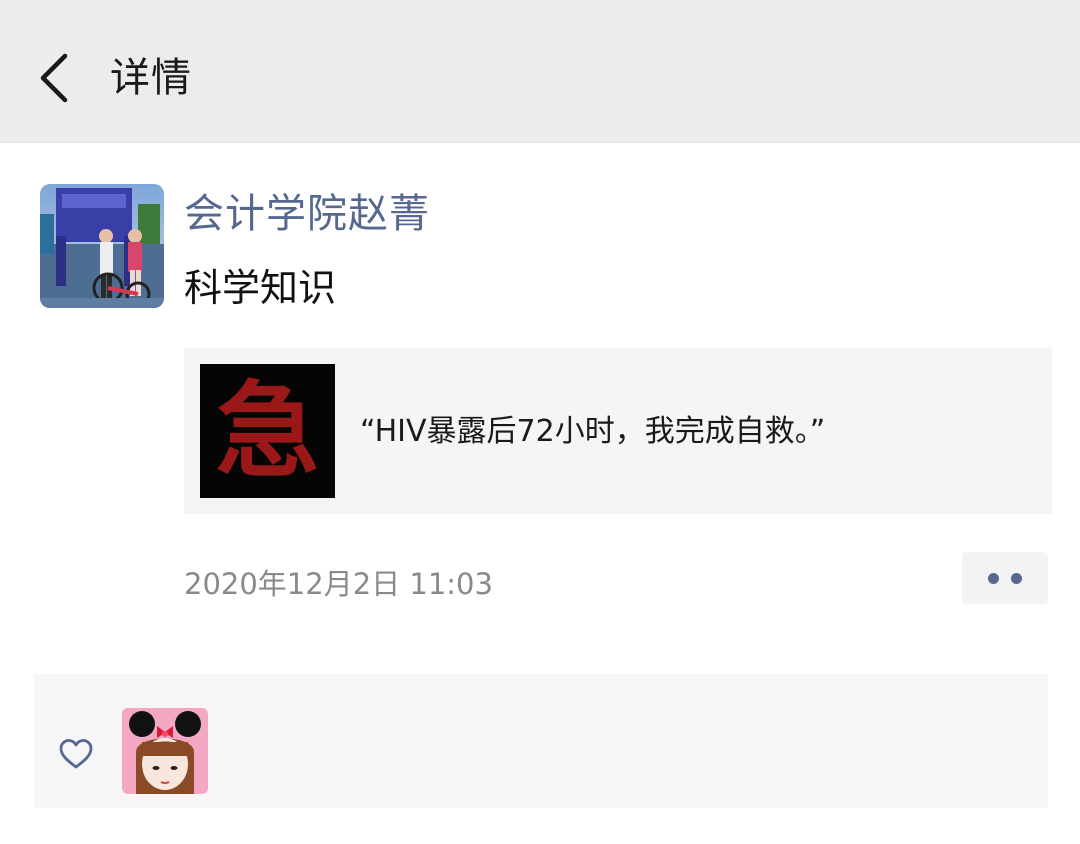 This screenshot has height=844, width=1080. Describe the element at coordinates (307, 214) in the screenshot. I see `author-name: 会计学院赵菁` at that location.